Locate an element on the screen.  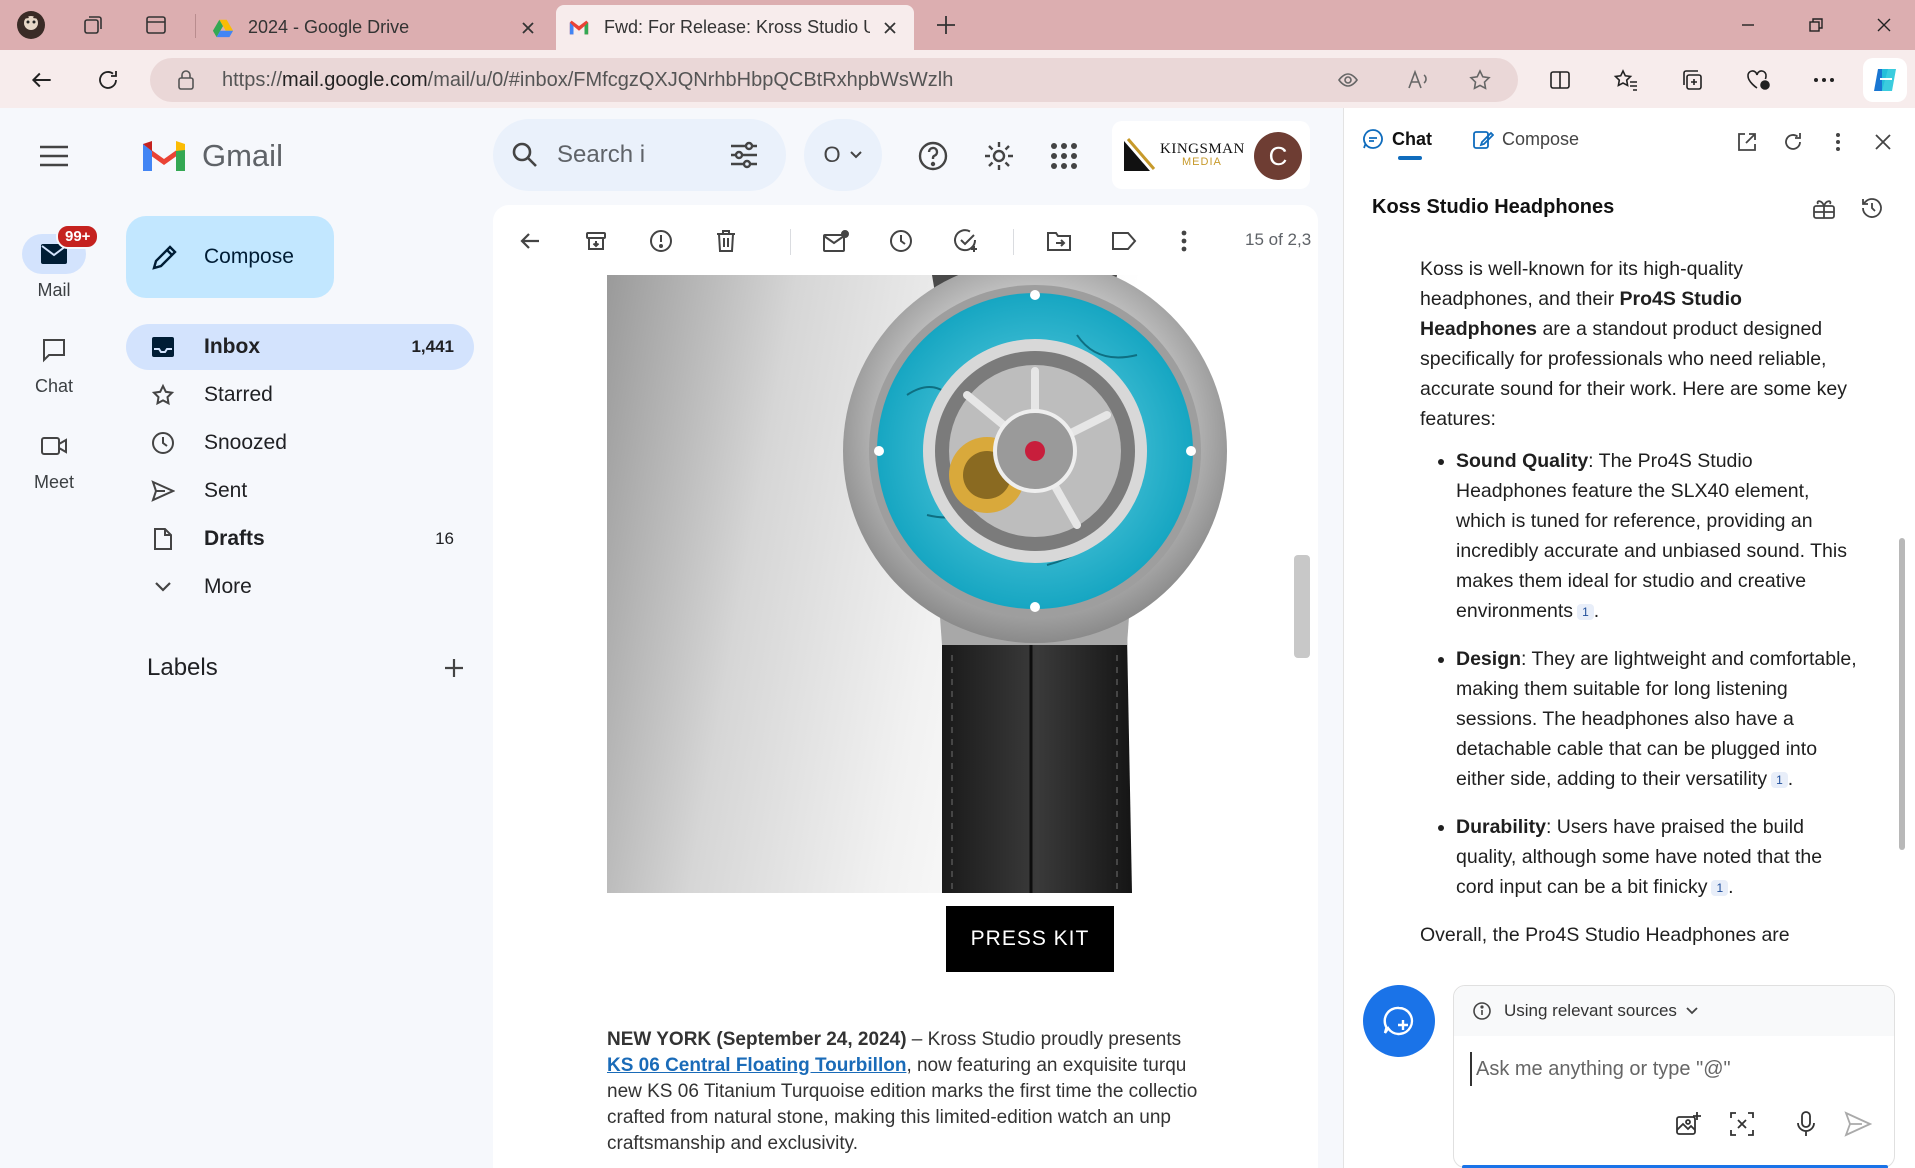
email-line-5: craftsmanship and exclusivity. is located at coordinates (732, 1143).